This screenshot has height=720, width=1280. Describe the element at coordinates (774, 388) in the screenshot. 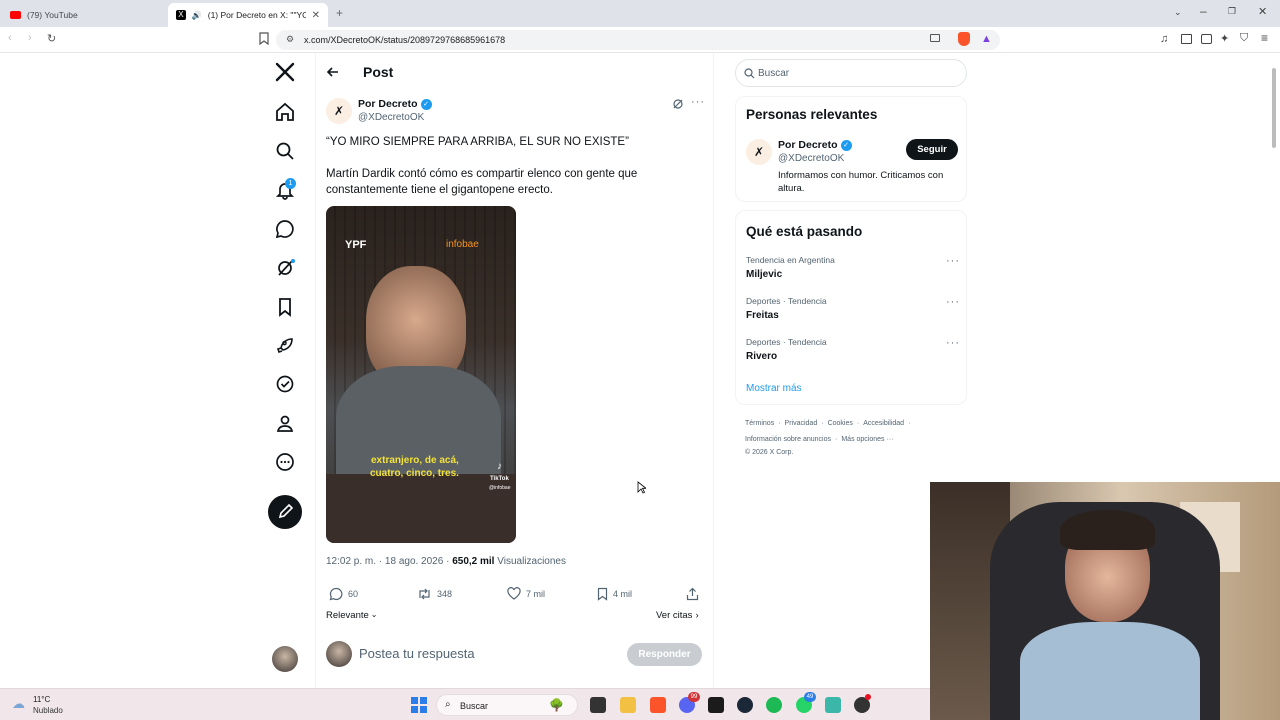

I see `show-more-link: Mostrar más` at that location.